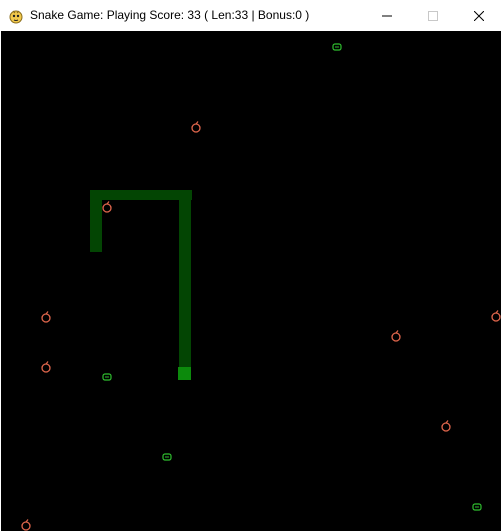 Image resolution: width=502 pixels, height=532 pixels. What do you see at coordinates (184, 373) in the screenshot?
I see `snake-head` at bounding box center [184, 373].